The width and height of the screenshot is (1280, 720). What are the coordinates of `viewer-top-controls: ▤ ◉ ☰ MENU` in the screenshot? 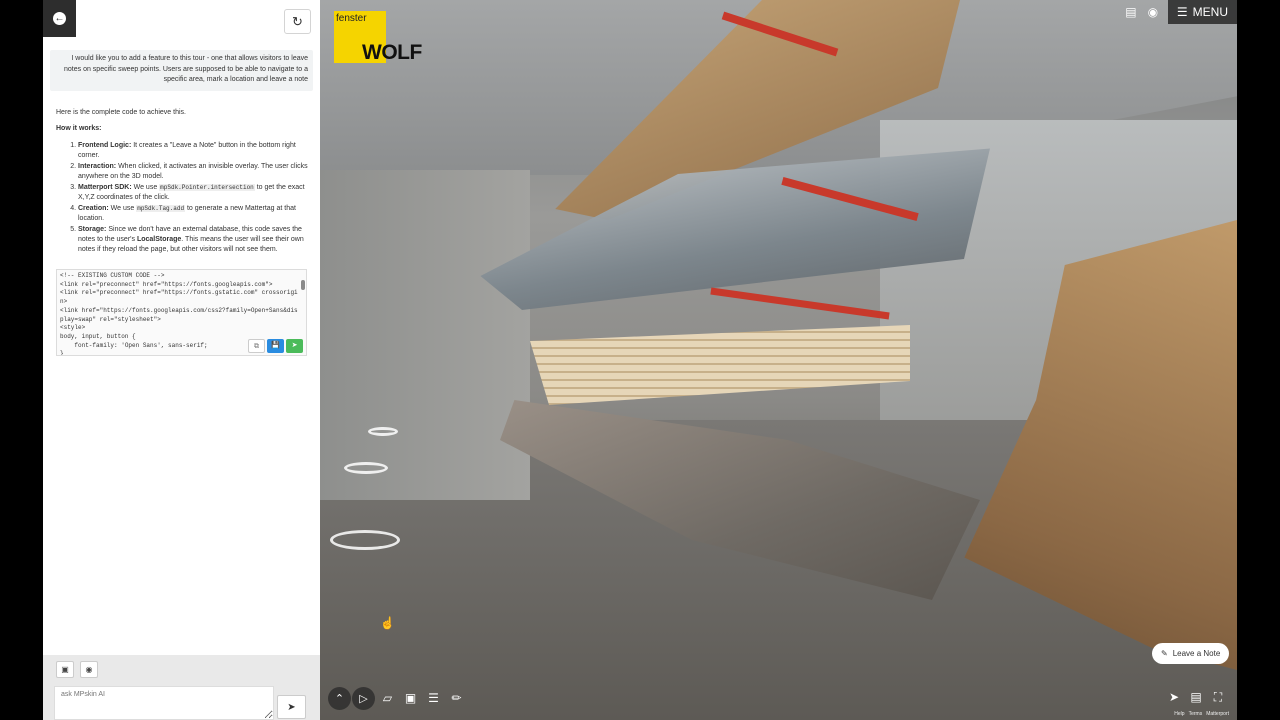 It's located at (1178, 12).